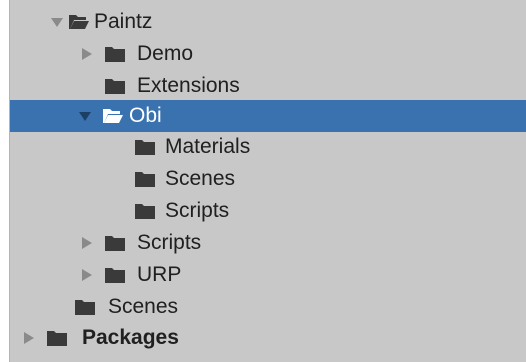  I want to click on tree-row-demo: Demo, so click(268, 54).